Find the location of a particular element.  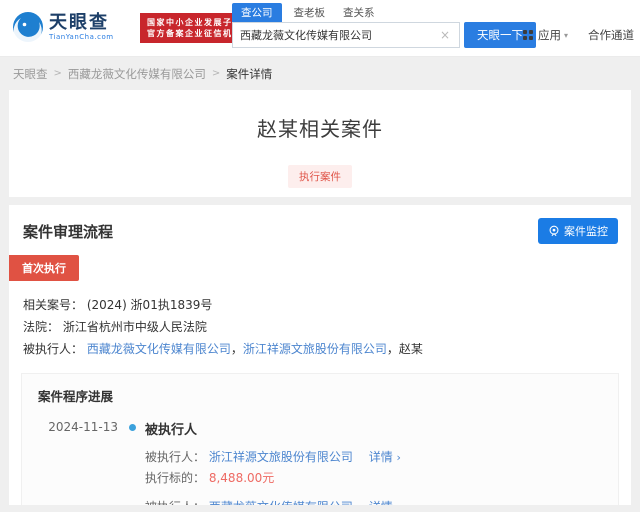

execution-item: 被执行人： 西藏龙薇文化传媒有限公司 详情 › 执行标的： 8,488.00元 is located at coordinates (381, 501).